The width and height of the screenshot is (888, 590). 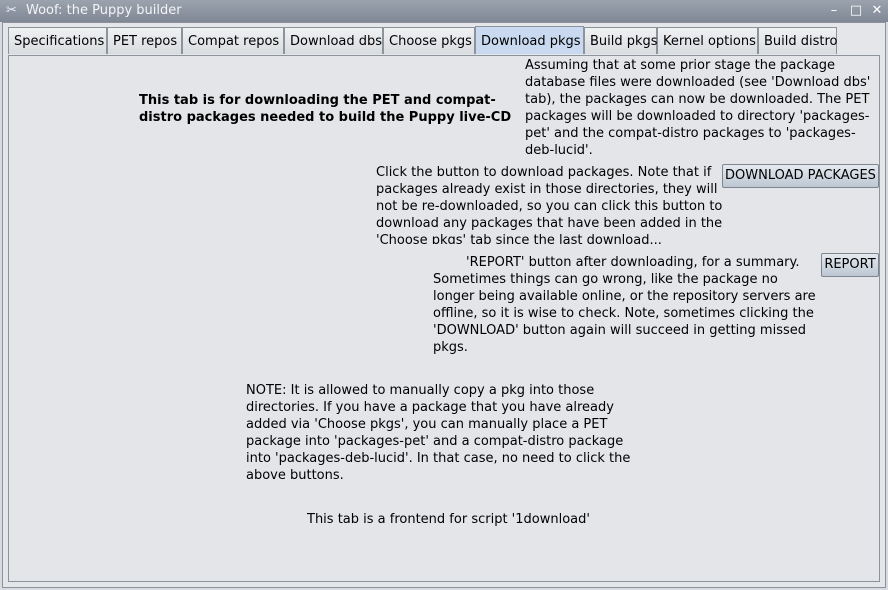 What do you see at coordinates (529, 40) in the screenshot?
I see `tab-download-pkgs: Download pkgs` at bounding box center [529, 40].